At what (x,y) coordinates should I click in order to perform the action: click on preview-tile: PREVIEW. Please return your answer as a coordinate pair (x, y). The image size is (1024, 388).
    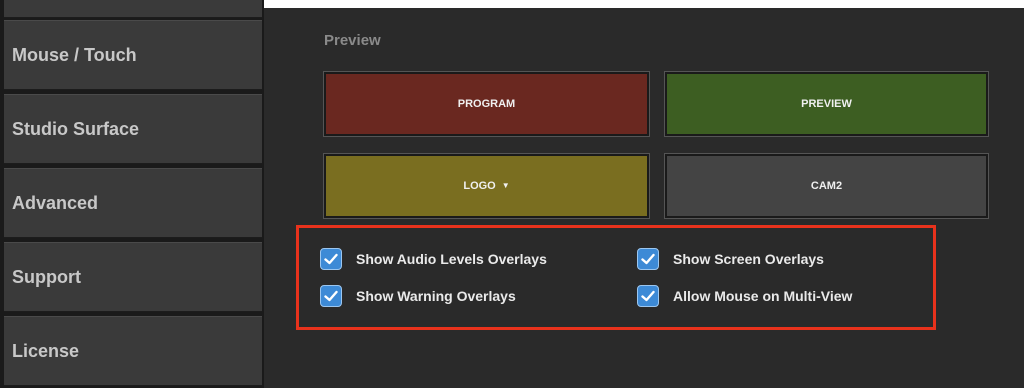
    Looking at the image, I should click on (826, 104).